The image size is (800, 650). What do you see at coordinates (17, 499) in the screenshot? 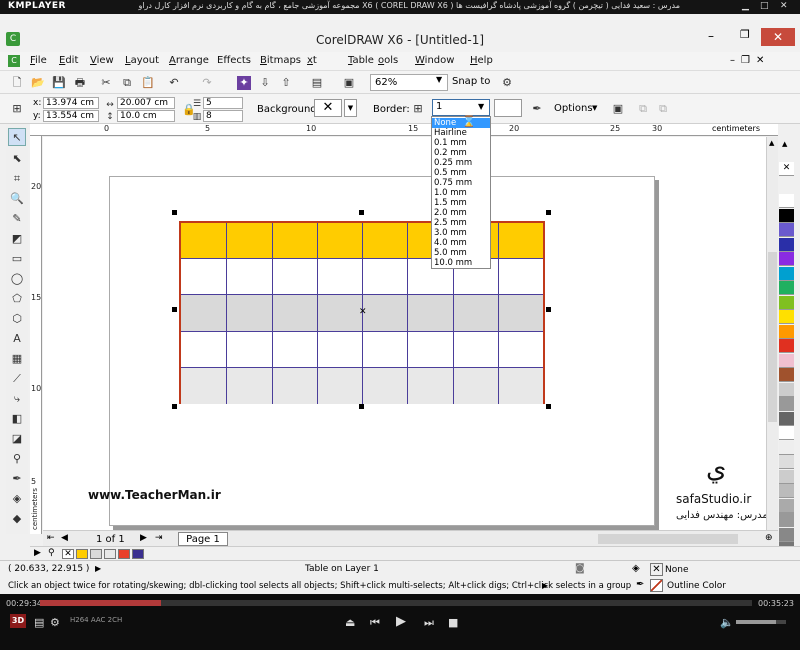
I see `fill-tool-icon: ◈` at bounding box center [17, 499].